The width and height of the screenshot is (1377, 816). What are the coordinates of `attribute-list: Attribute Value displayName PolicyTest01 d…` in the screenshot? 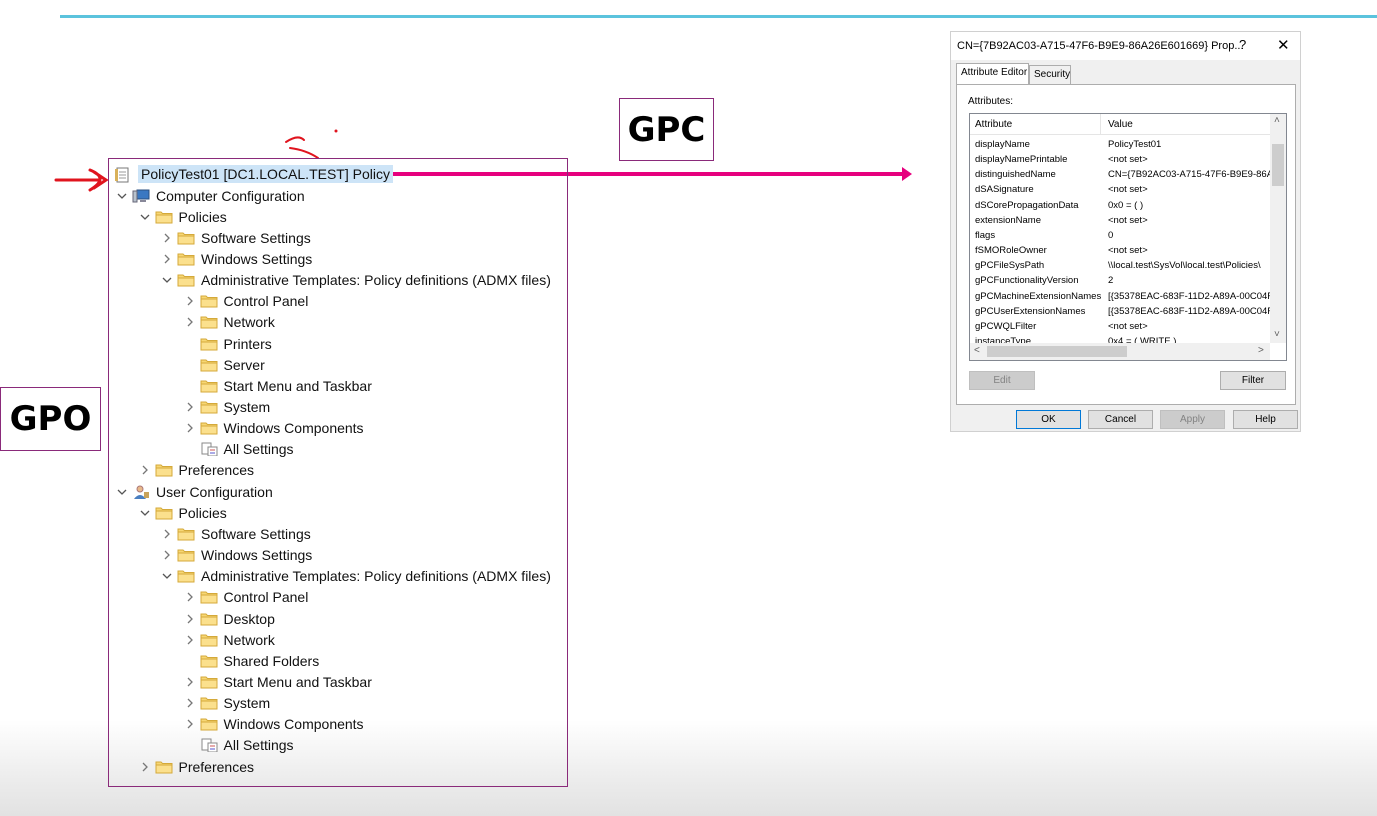 It's located at (1128, 237).